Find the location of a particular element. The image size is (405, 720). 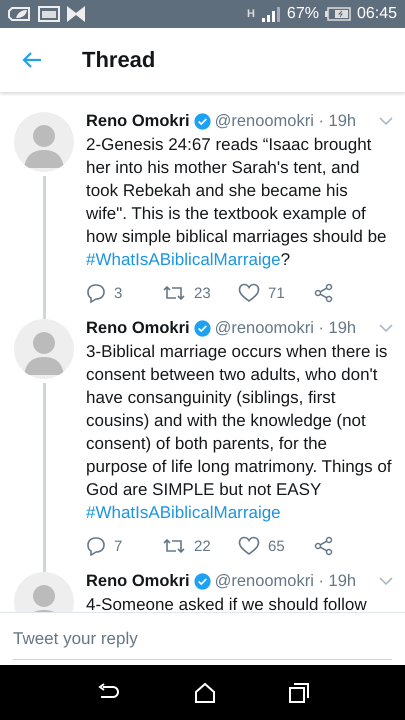

image-icon is located at coordinates (49, 14).